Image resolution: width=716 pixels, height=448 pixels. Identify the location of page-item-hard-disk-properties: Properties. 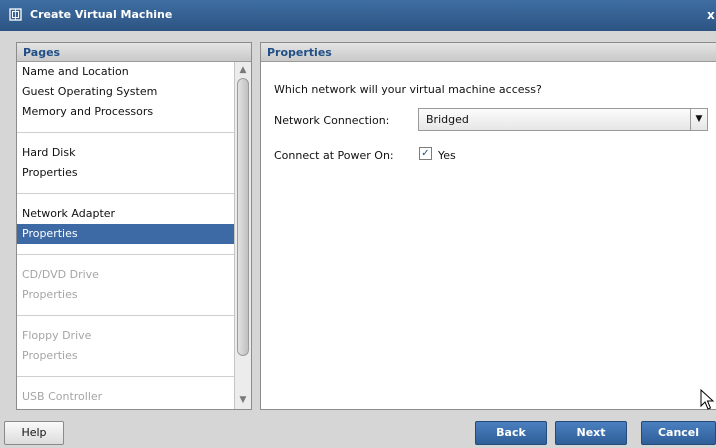
(125, 173).